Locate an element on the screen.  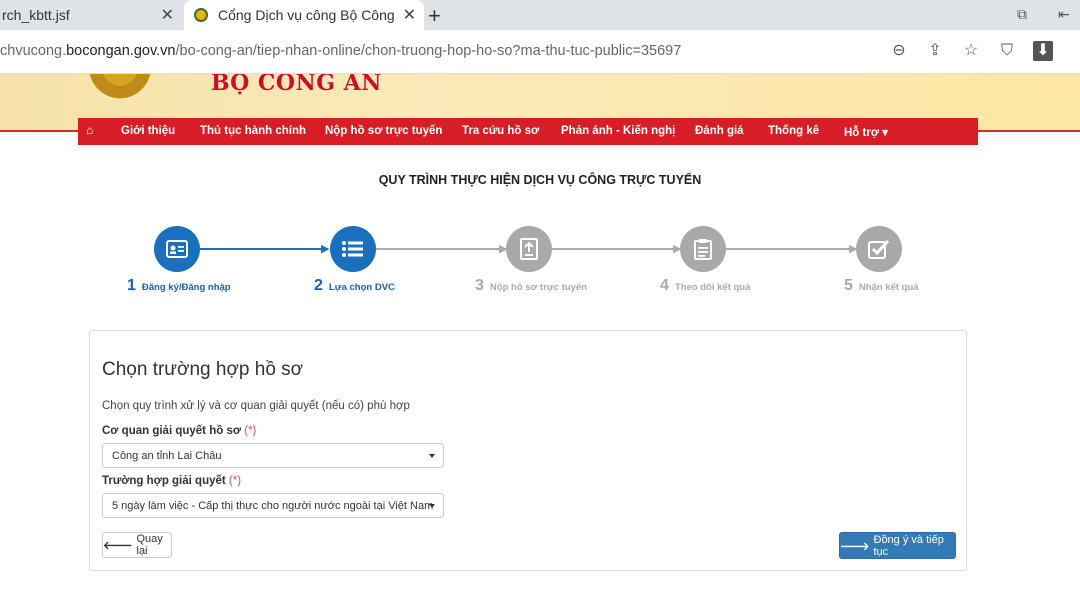
panel-title: Chọn trường hợp hồ sơ is located at coordinates (203, 369).